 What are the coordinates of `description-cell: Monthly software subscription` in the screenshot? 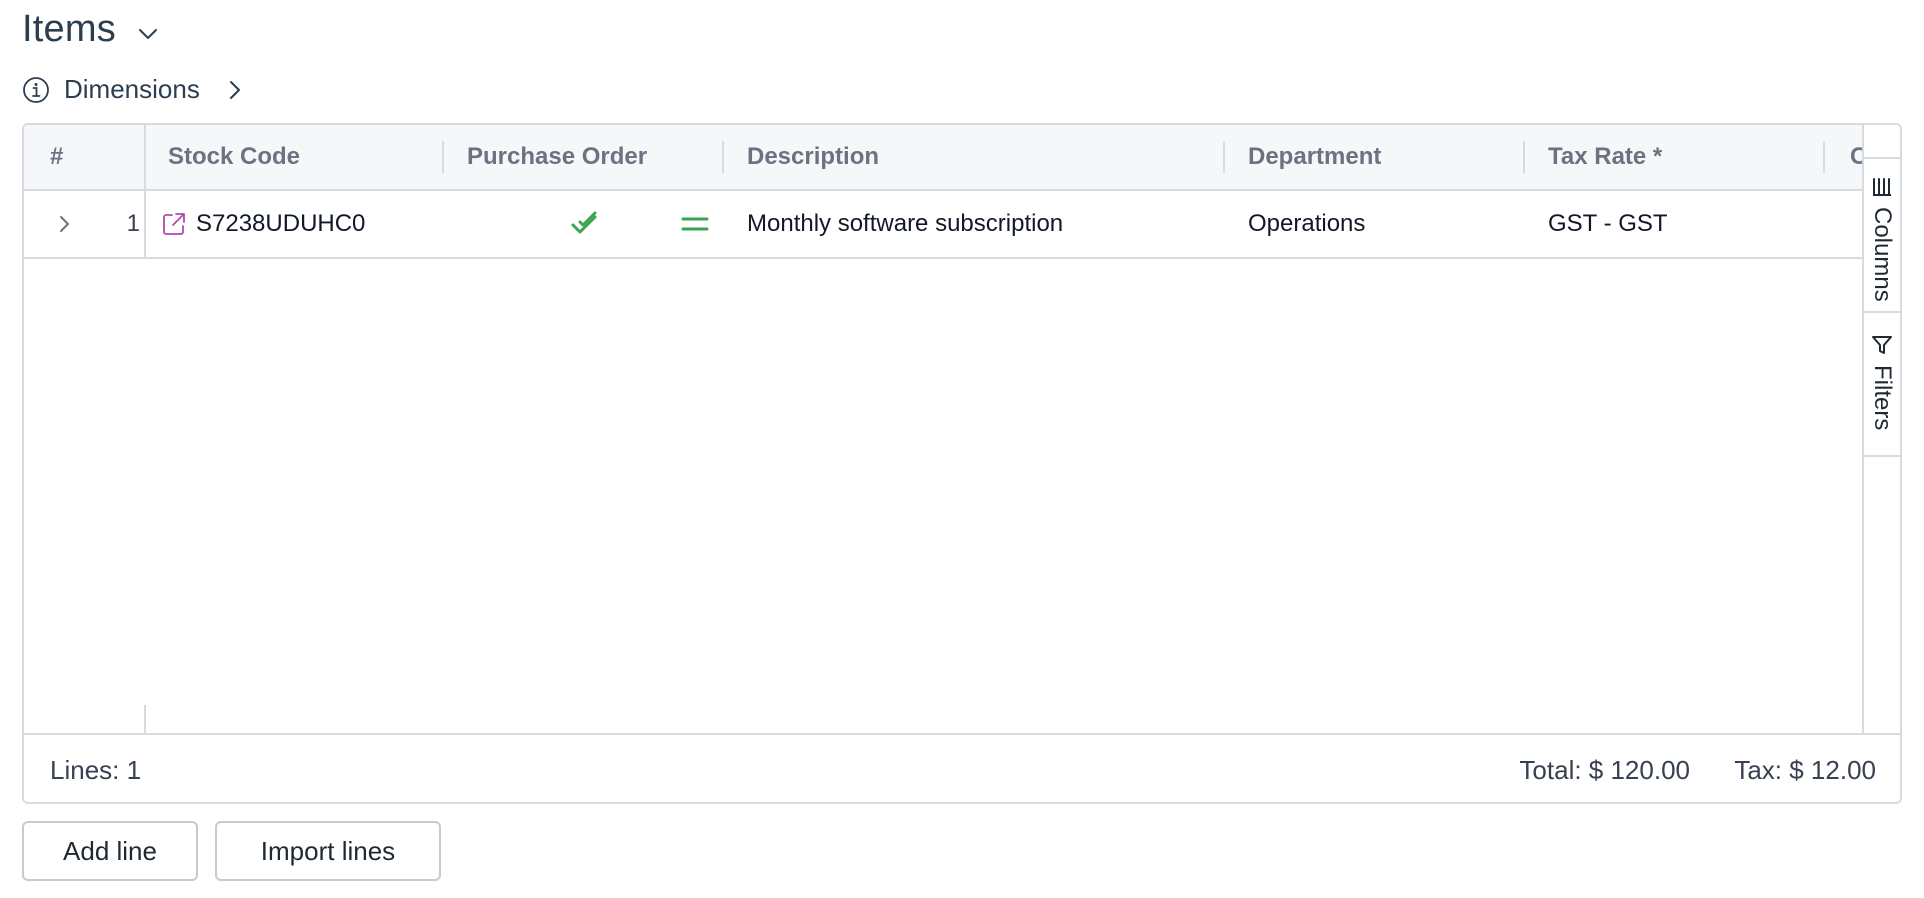 It's located at (905, 224).